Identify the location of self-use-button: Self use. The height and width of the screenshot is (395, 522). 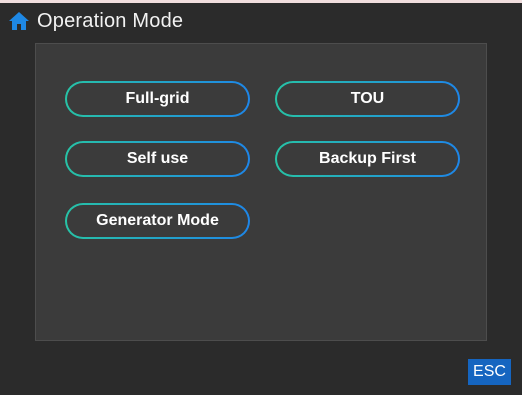
(157, 159).